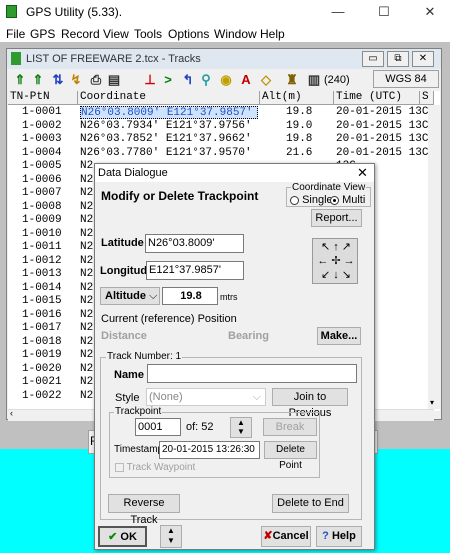 The image size is (450, 553). What do you see at coordinates (434, 257) in the screenshot?
I see `vertical-scrollbar` at bounding box center [434, 257].